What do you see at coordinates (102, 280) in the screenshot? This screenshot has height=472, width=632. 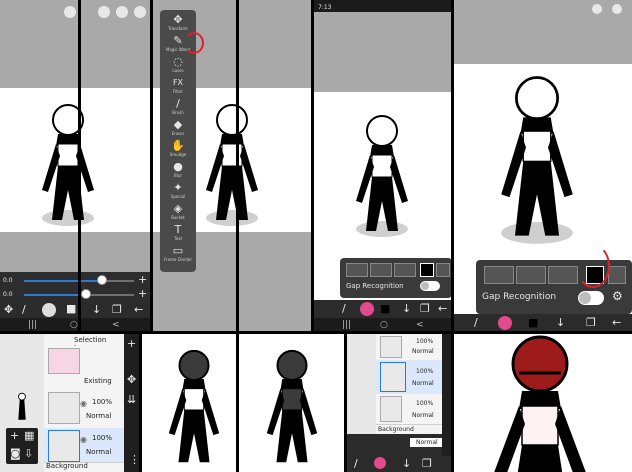 I see `slider-1-knob` at bounding box center [102, 280].